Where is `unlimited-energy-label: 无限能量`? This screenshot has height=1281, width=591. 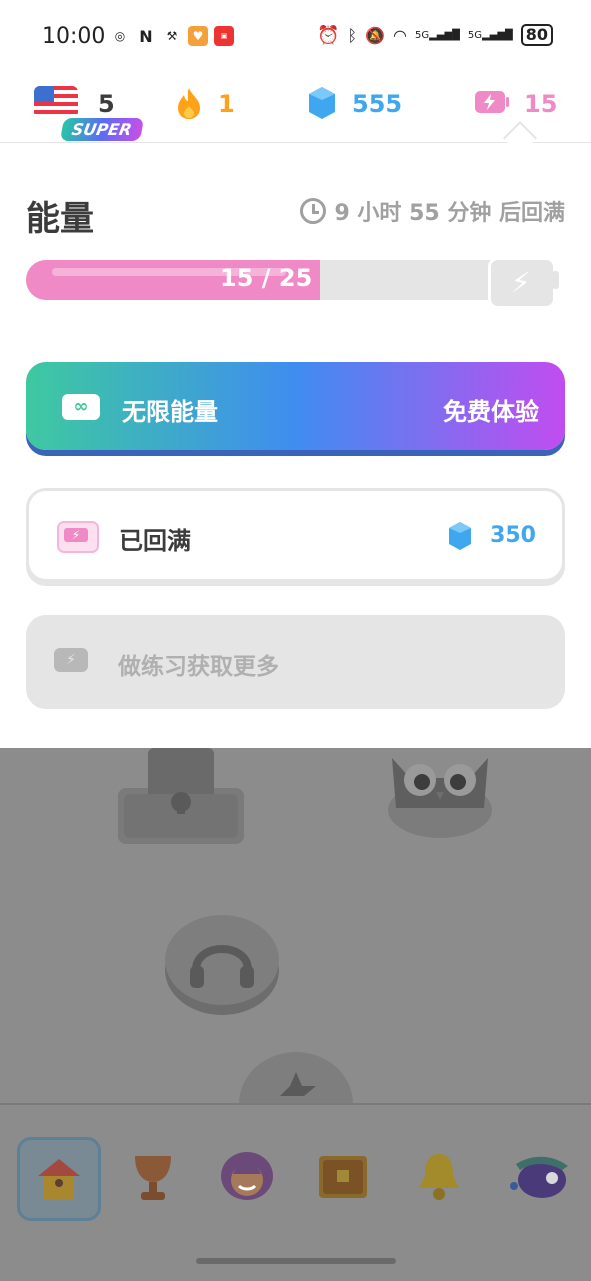
unlimited-energy-label: 无限能量 is located at coordinates (170, 412).